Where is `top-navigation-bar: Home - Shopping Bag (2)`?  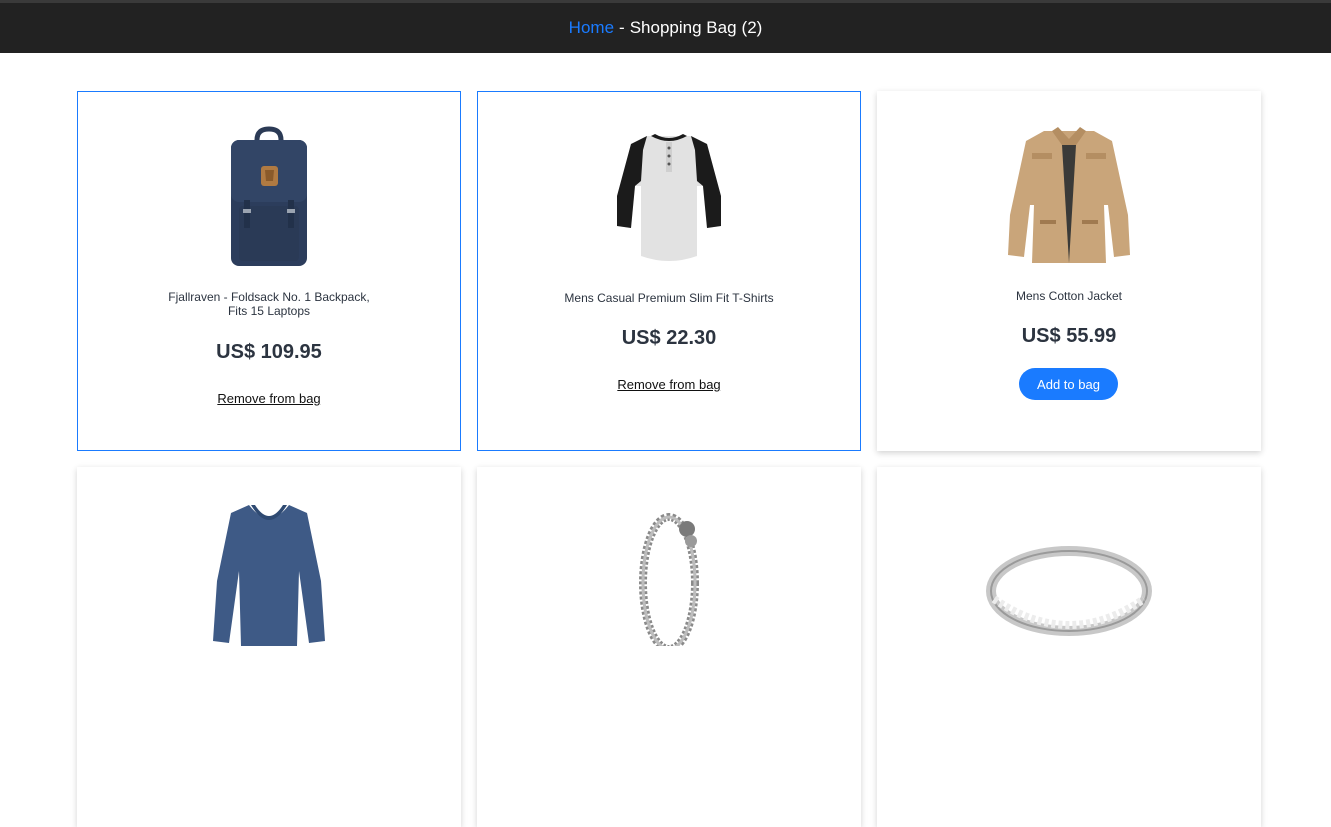 top-navigation-bar: Home - Shopping Bag (2) is located at coordinates (665, 26).